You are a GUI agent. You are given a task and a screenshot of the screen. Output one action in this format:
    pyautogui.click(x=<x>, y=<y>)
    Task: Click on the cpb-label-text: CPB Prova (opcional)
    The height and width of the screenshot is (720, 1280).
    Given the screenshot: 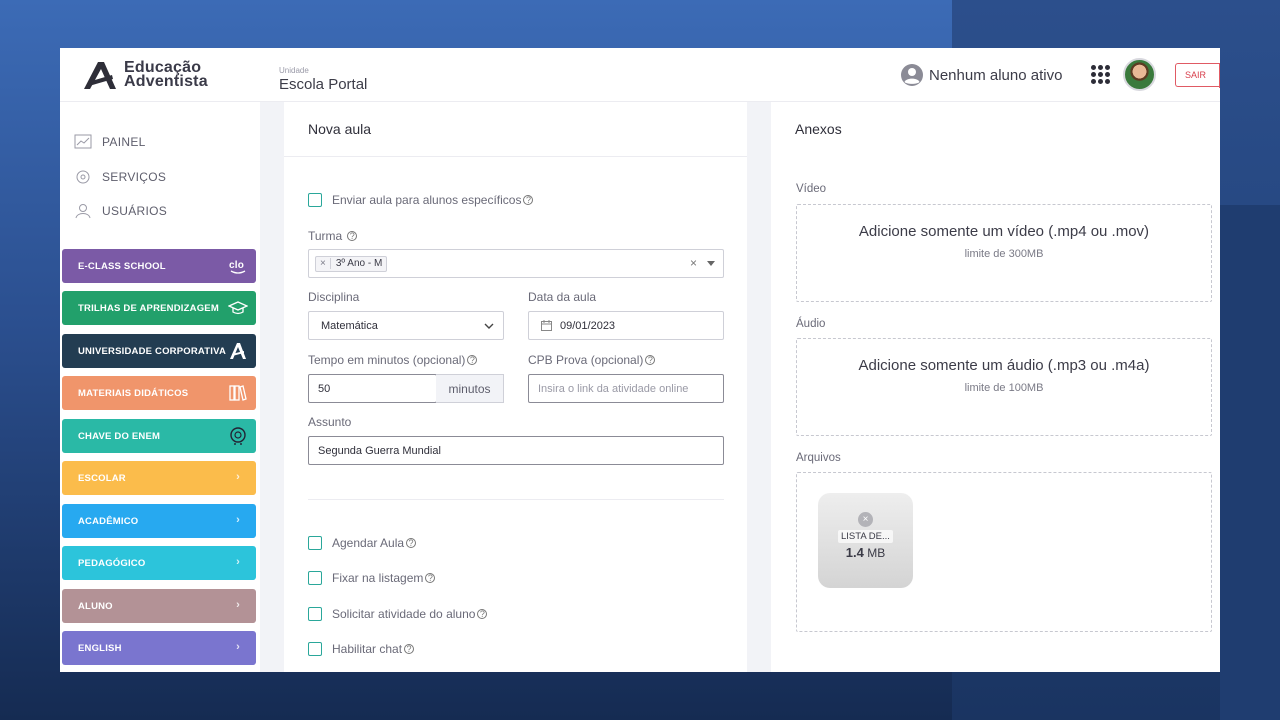 What is the action you would take?
    pyautogui.click(x=586, y=360)
    